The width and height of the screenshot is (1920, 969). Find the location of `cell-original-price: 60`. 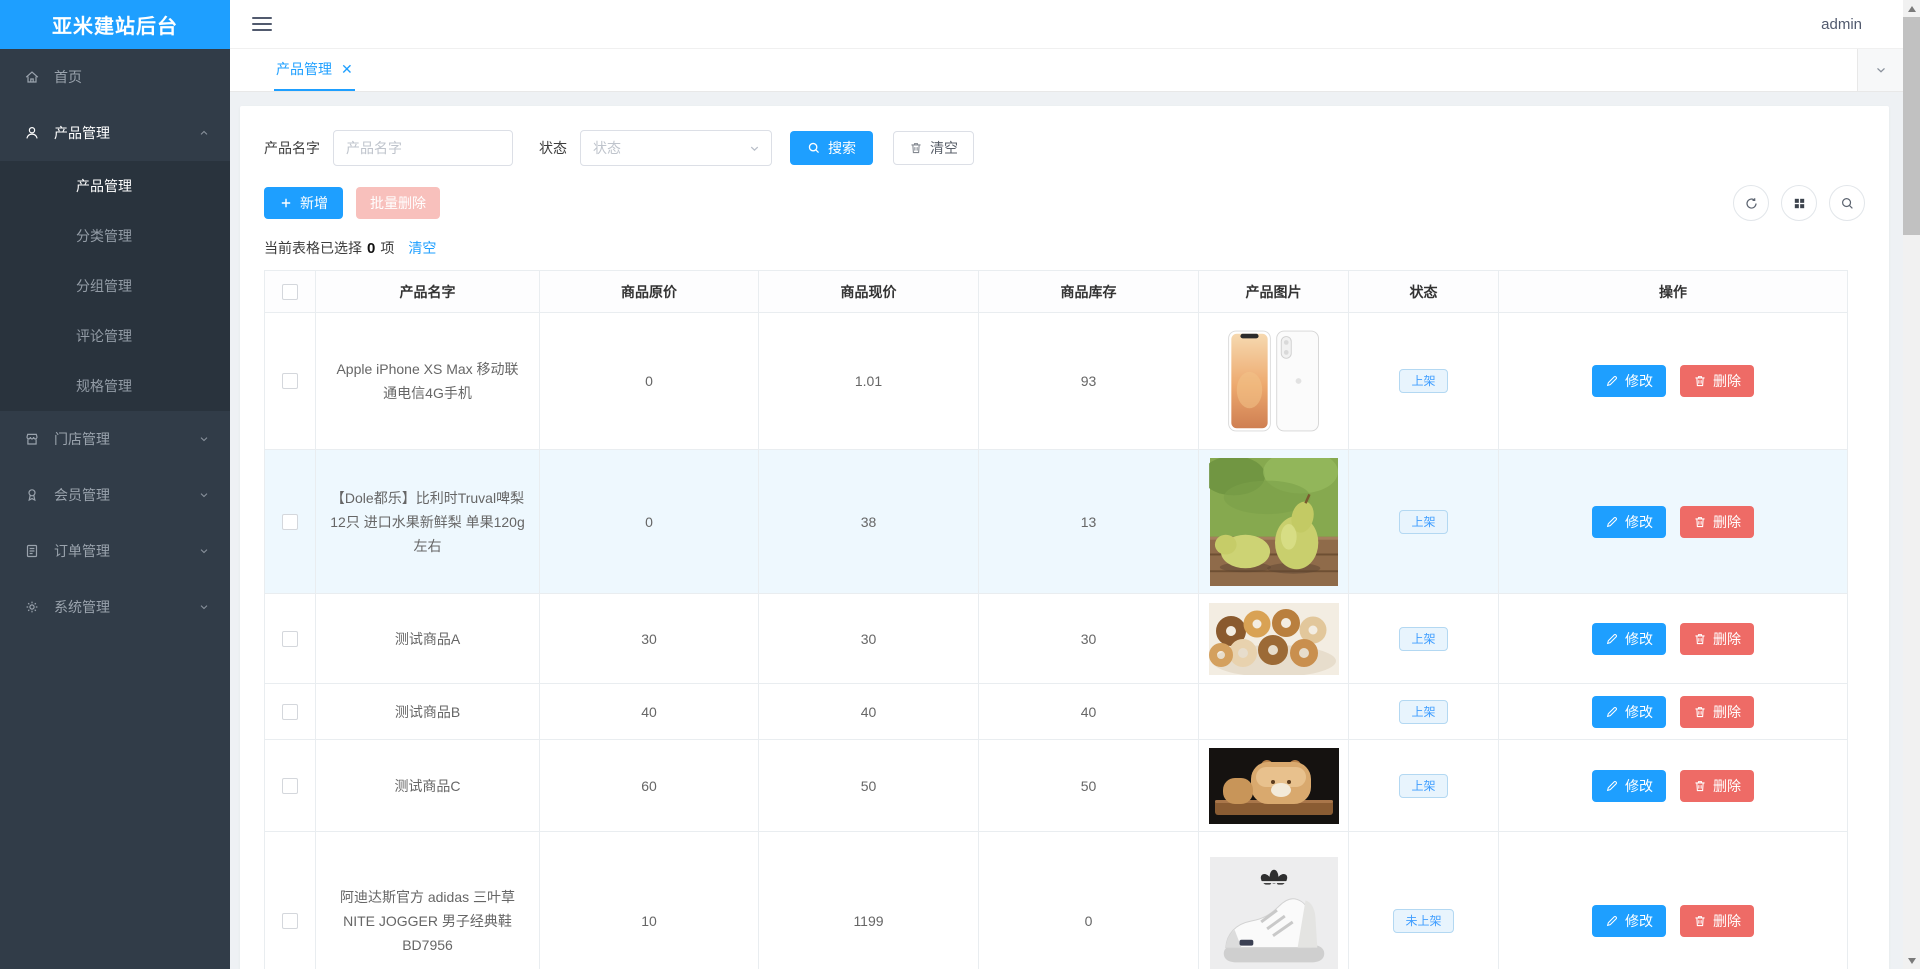

cell-original-price: 60 is located at coordinates (649, 785).